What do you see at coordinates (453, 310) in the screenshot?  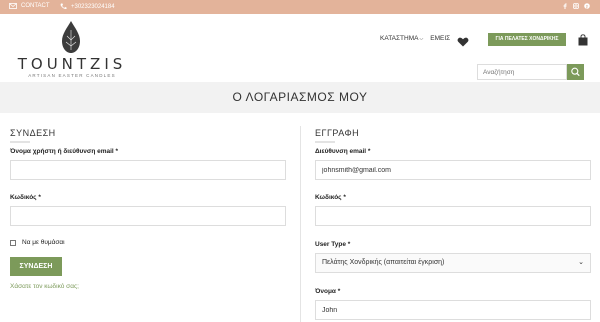 I see `first-name-field` at bounding box center [453, 310].